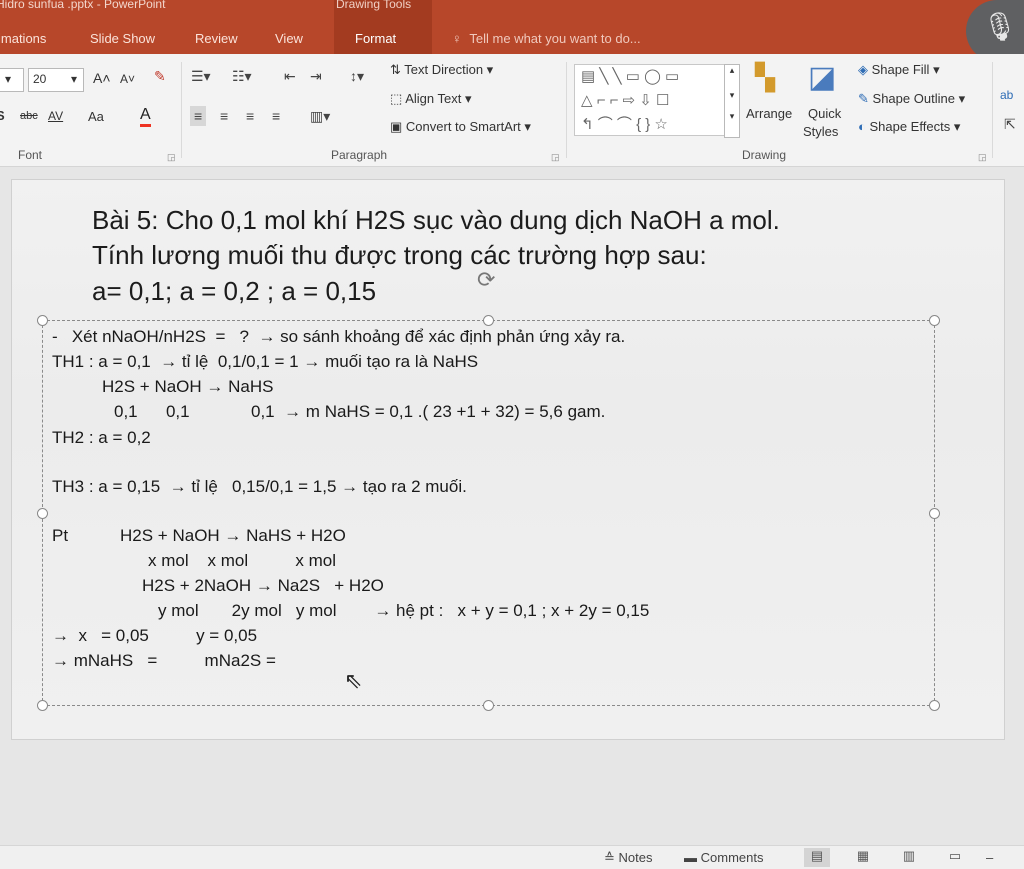 The height and width of the screenshot is (869, 1024). Describe the element at coordinates (357, 76) in the screenshot. I see `line-spacing-icon: ↕▾` at that location.